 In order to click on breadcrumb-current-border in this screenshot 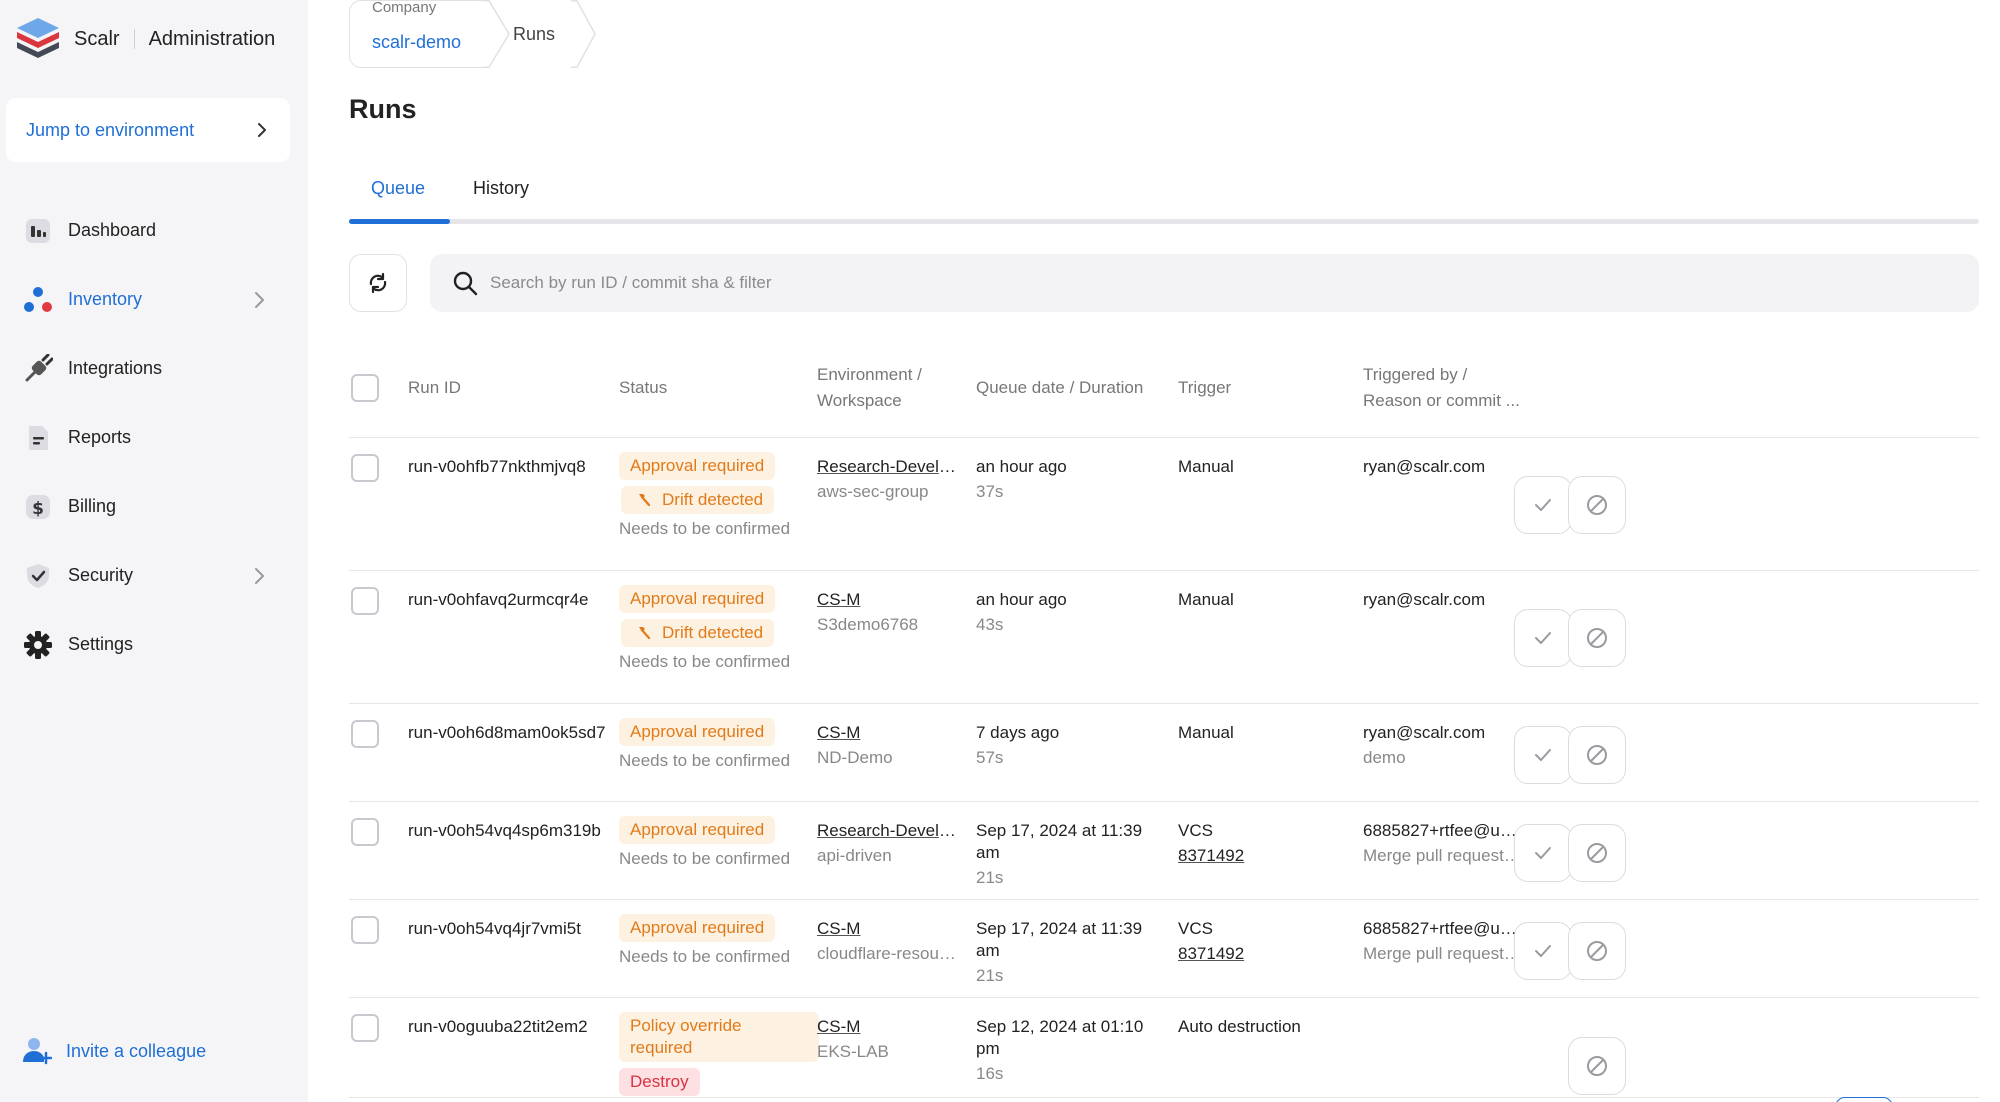, I will do `click(516, 34)`.